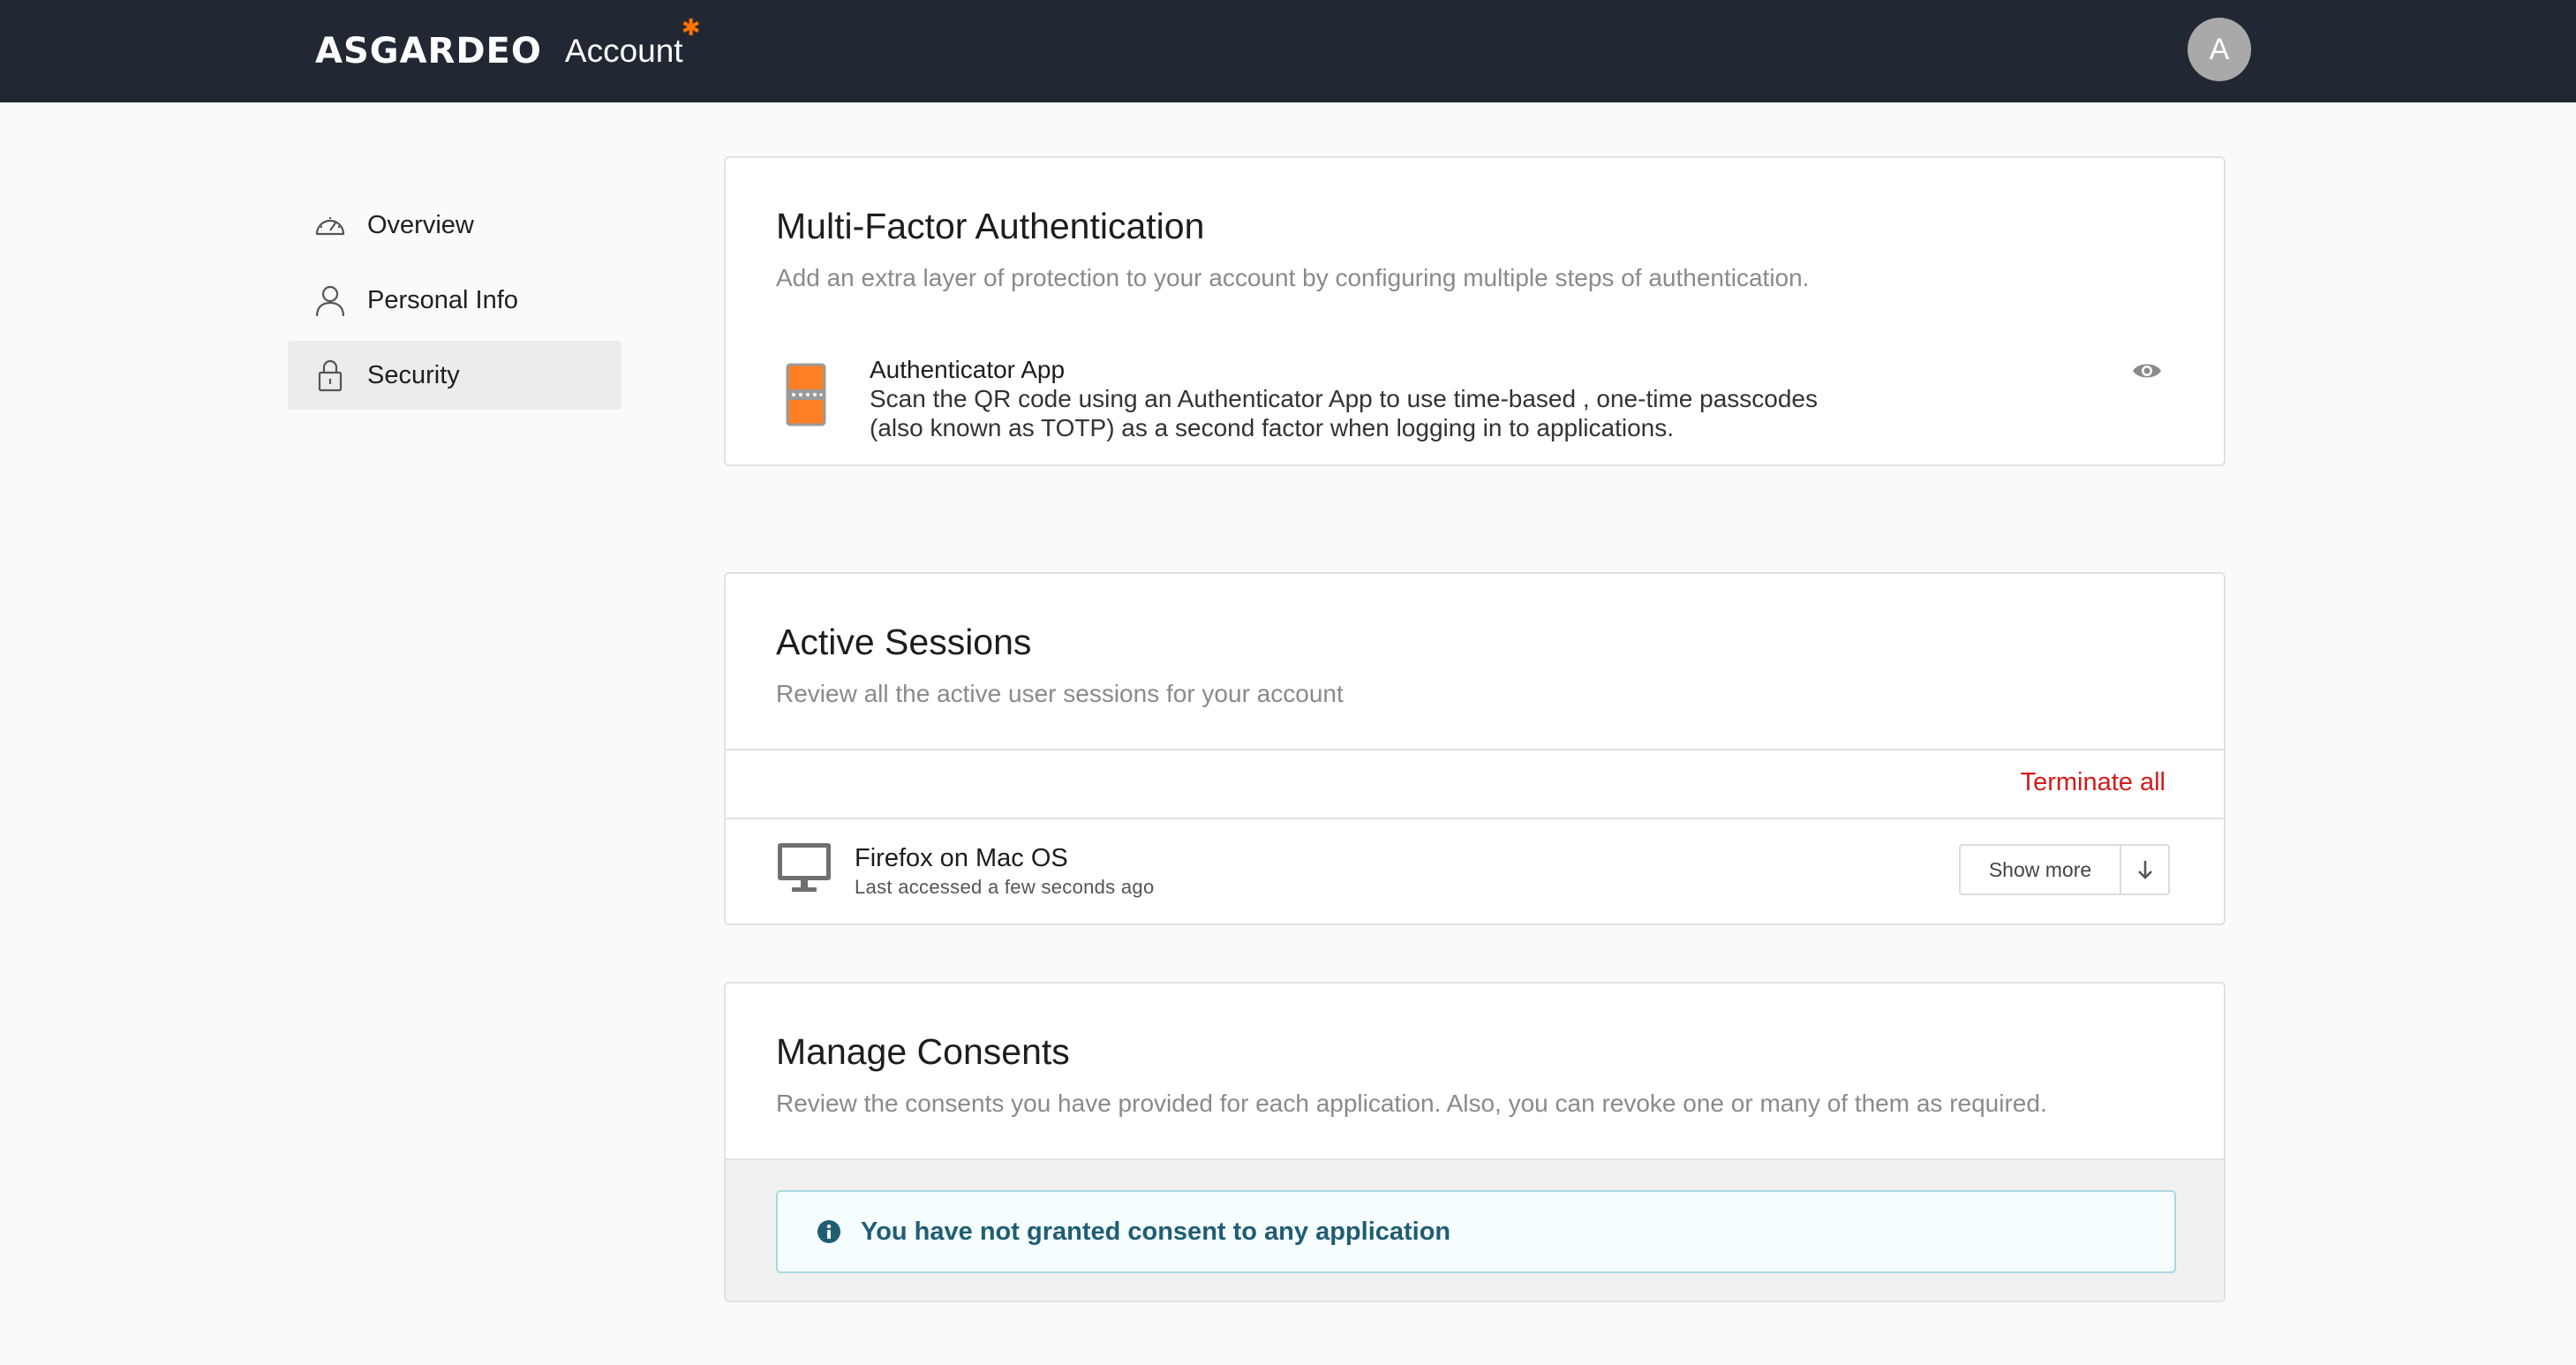  I want to click on eye-icon, so click(2147, 370).